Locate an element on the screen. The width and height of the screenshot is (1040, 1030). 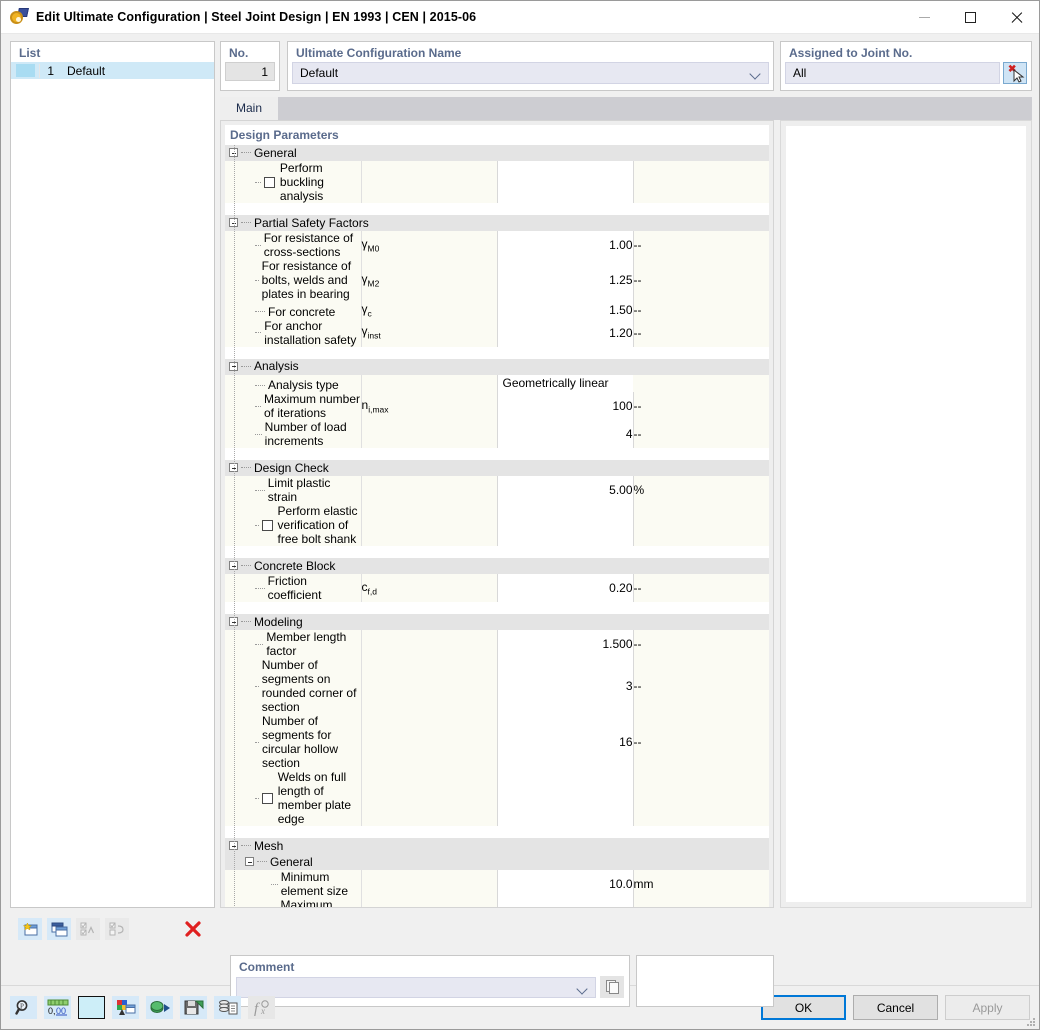
close-button is located at coordinates (1016, 17).